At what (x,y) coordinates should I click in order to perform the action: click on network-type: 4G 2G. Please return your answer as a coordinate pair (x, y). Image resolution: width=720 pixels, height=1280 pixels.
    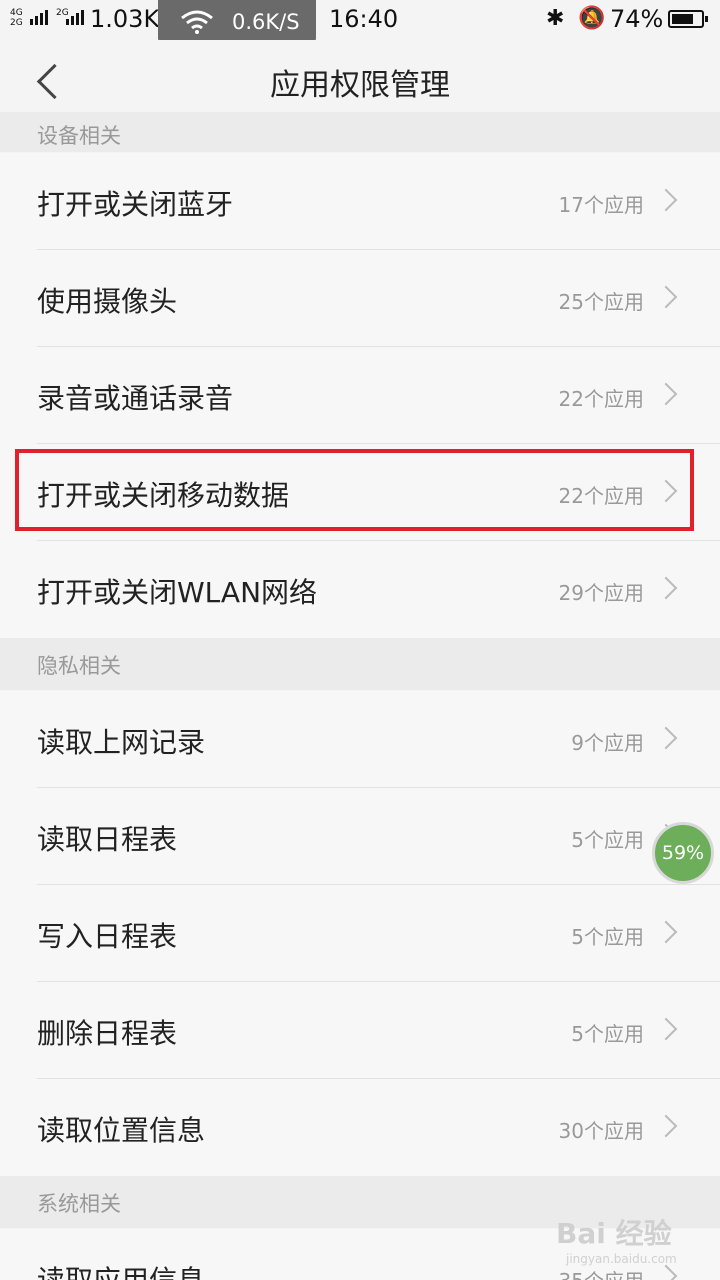
    Looking at the image, I should click on (16, 18).